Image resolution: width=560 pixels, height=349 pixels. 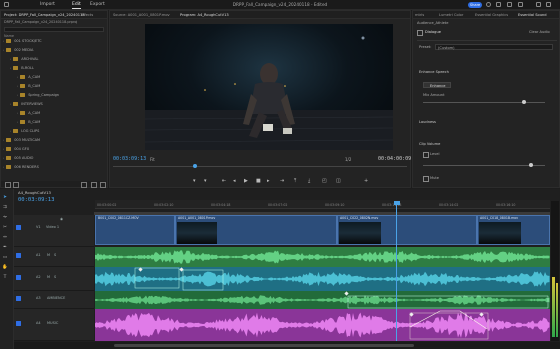 I want to click on list-item: › INTERVIEWS, so click(x=26, y=106).